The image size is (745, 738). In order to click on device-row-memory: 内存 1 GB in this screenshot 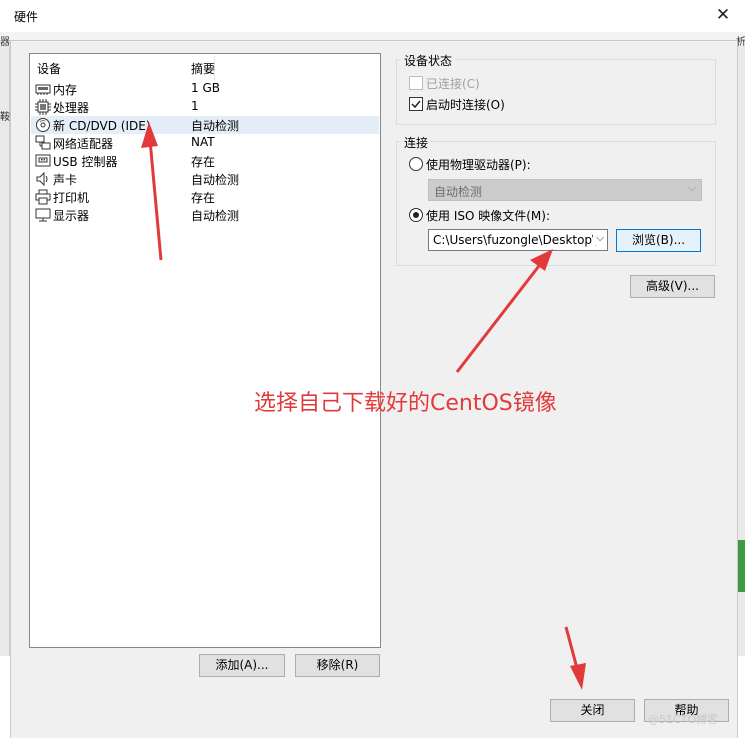, I will do `click(205, 89)`.